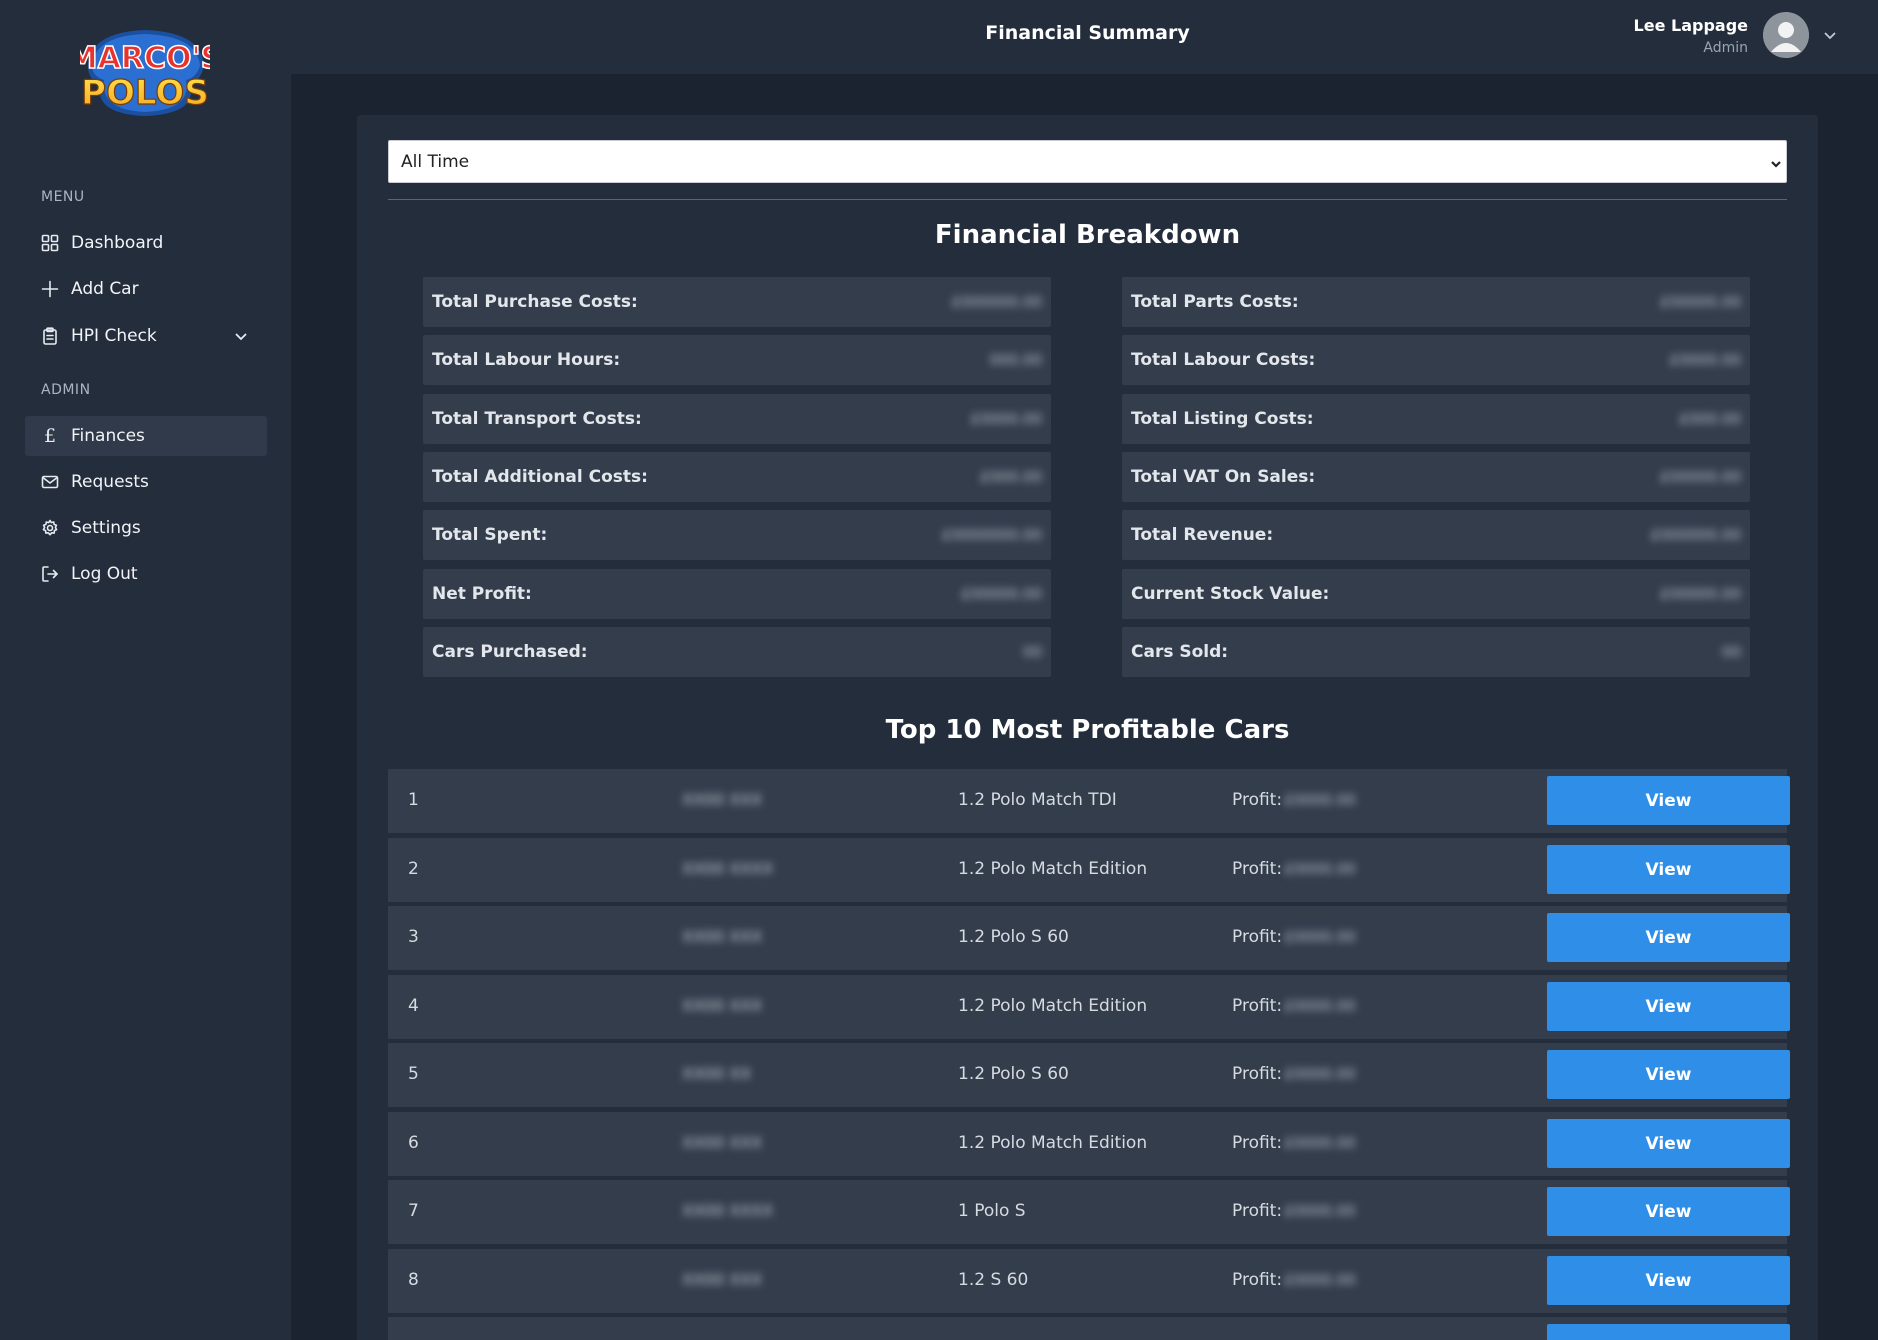 The width and height of the screenshot is (1878, 1340). Describe the element at coordinates (992, 1211) in the screenshot. I see `car-model: 1 Polo S` at that location.